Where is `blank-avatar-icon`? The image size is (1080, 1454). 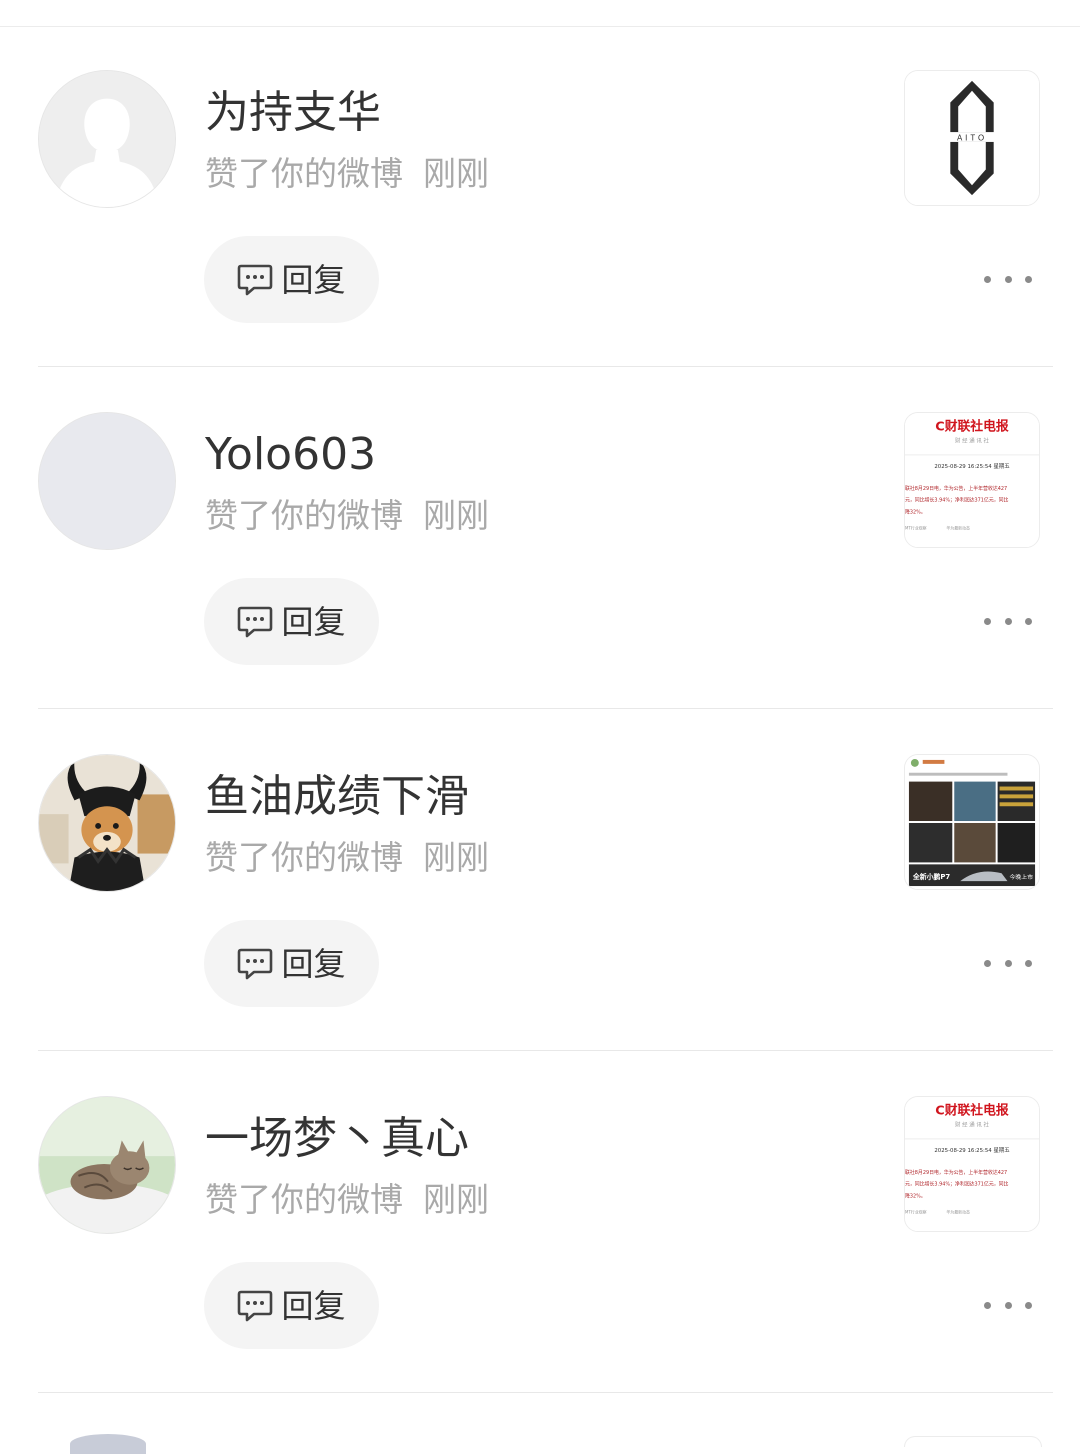
blank-avatar-icon is located at coordinates (107, 481).